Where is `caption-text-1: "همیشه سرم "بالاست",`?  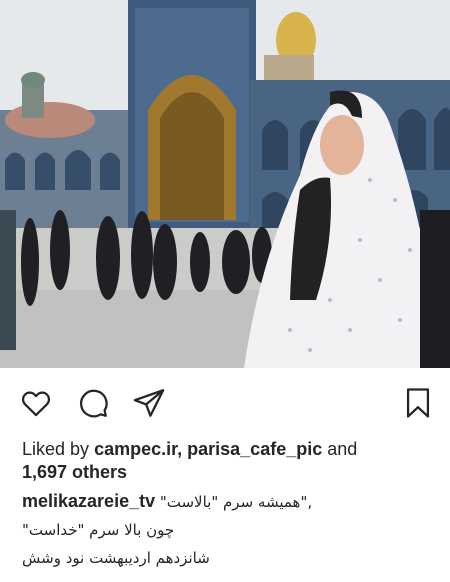
caption-text-1: "همیشه سرم "بالاست", is located at coordinates (236, 502).